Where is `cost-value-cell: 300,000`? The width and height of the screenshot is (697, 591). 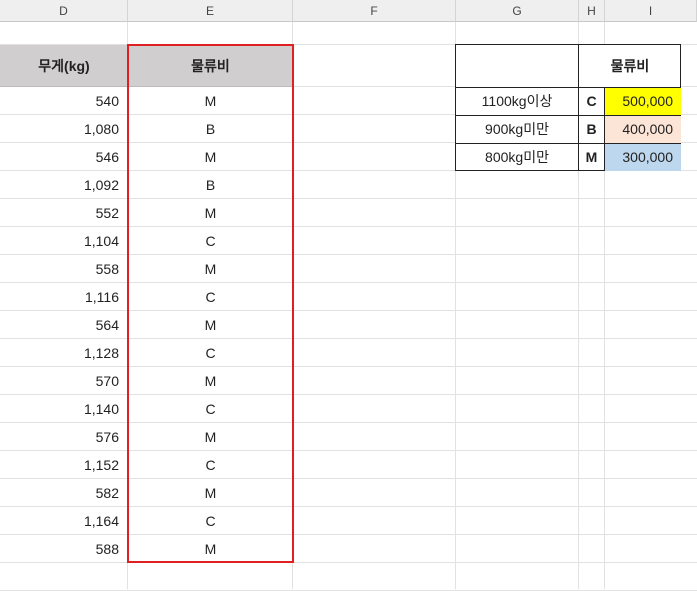 cost-value-cell: 300,000 is located at coordinates (643, 157).